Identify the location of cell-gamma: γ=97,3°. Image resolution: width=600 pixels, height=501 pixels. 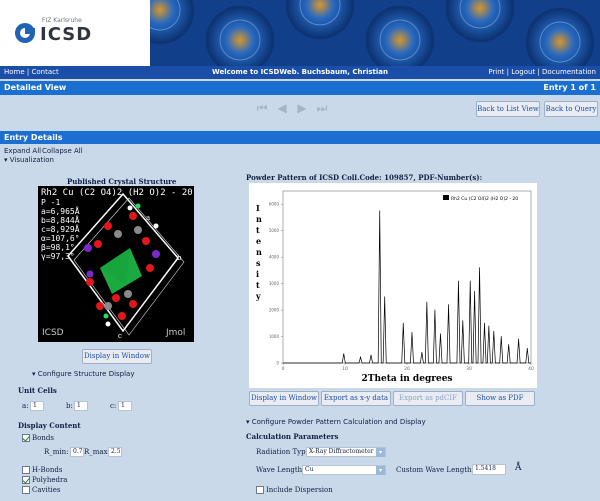
(58, 256).